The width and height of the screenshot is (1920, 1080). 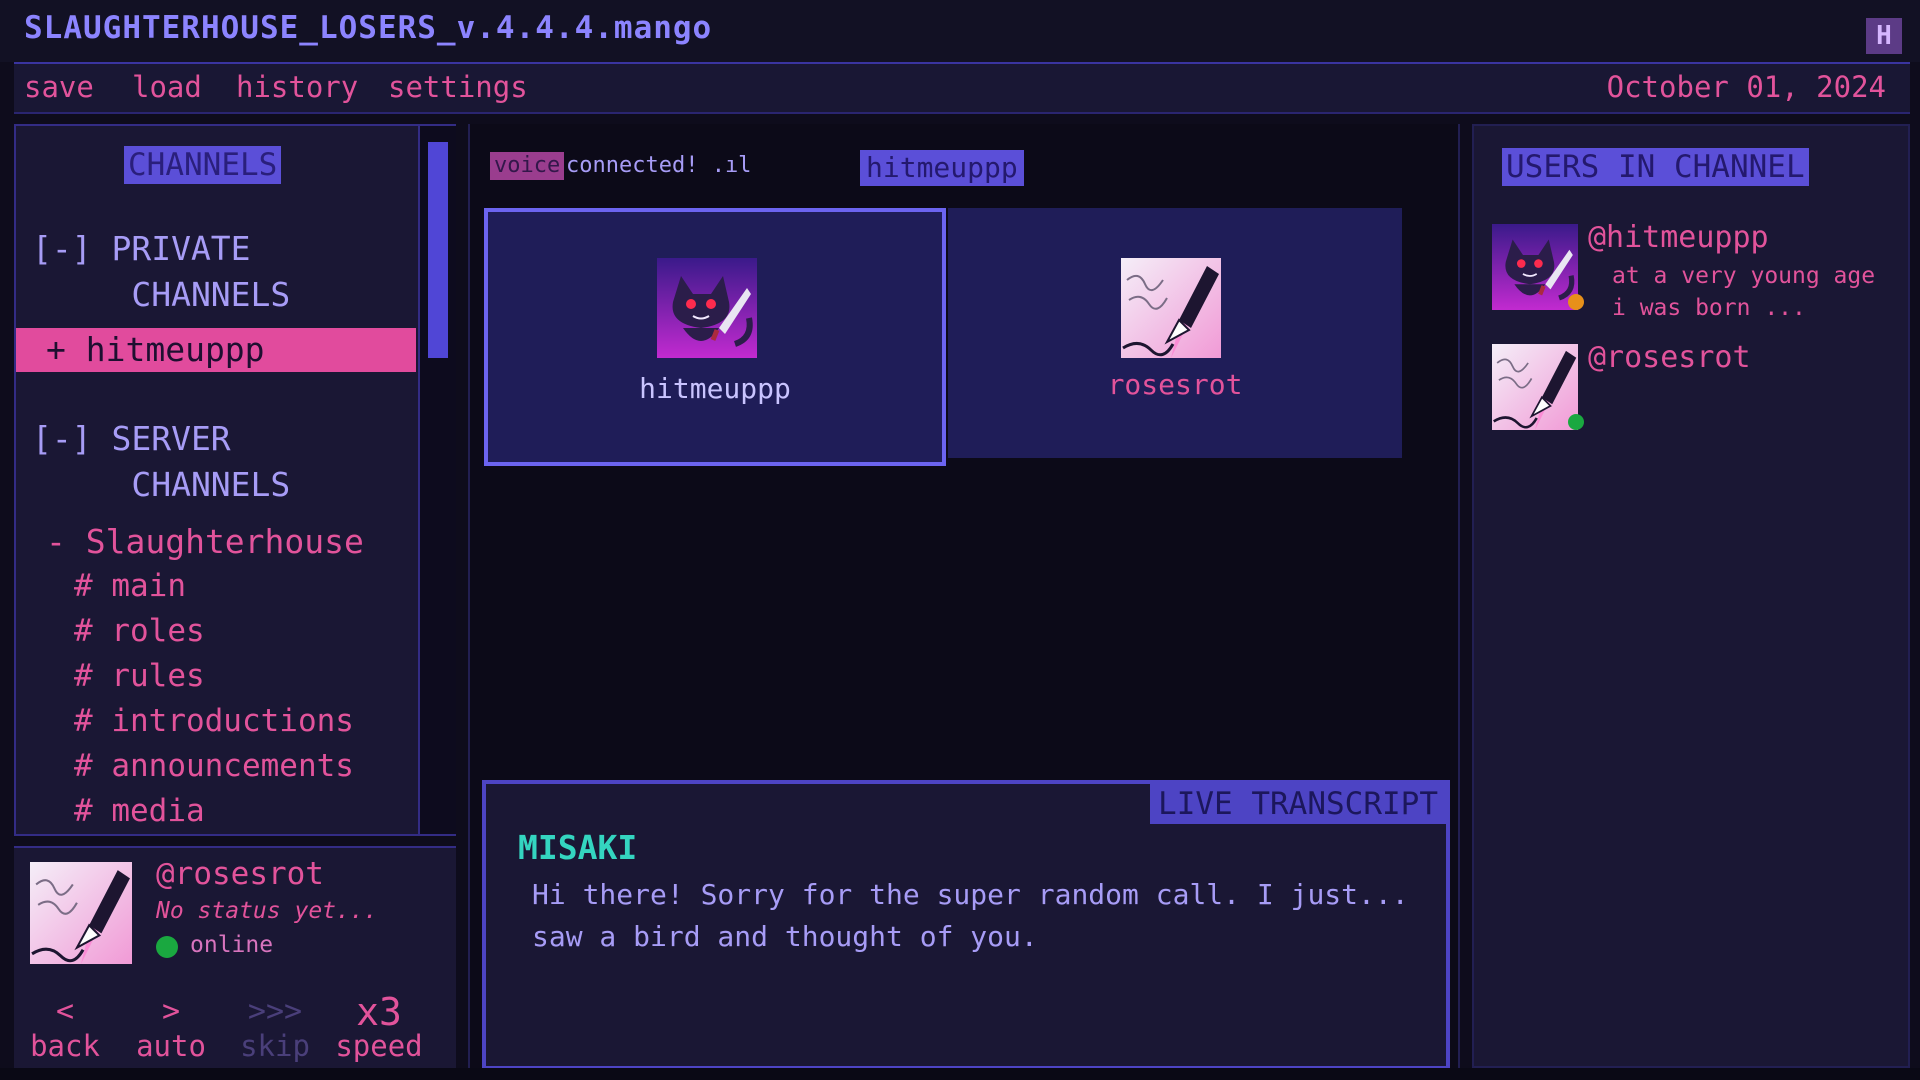 I want to click on app-title: SLAUGHTERHOUSE_LOSERS_v.4.4.4.mango, so click(x=368, y=28).